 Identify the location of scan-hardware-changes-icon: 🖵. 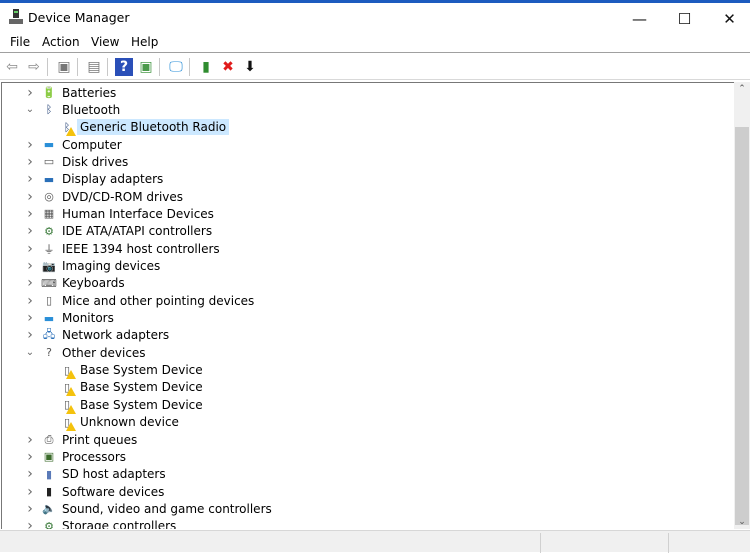
(176, 67).